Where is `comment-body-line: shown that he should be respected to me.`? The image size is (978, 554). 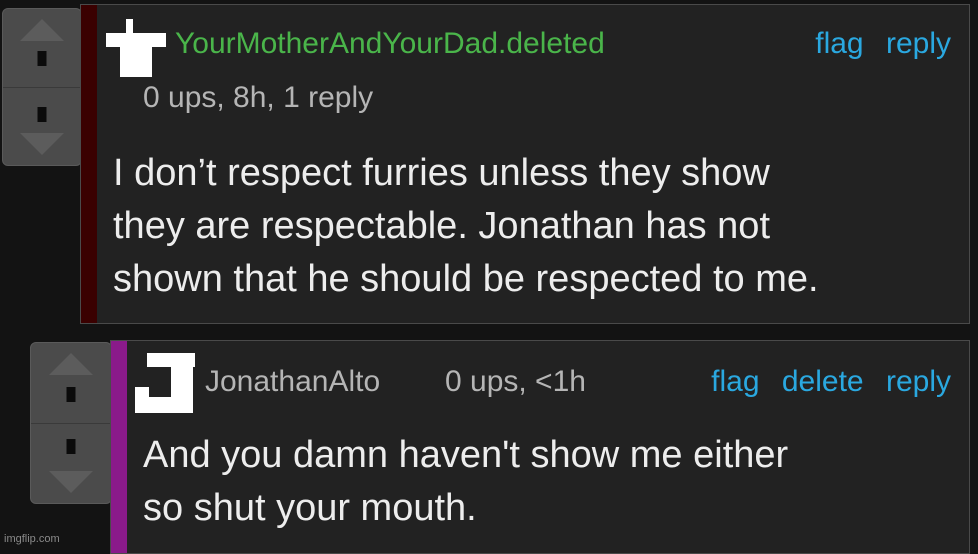 comment-body-line: shown that he should be respected to me. is located at coordinates (466, 279).